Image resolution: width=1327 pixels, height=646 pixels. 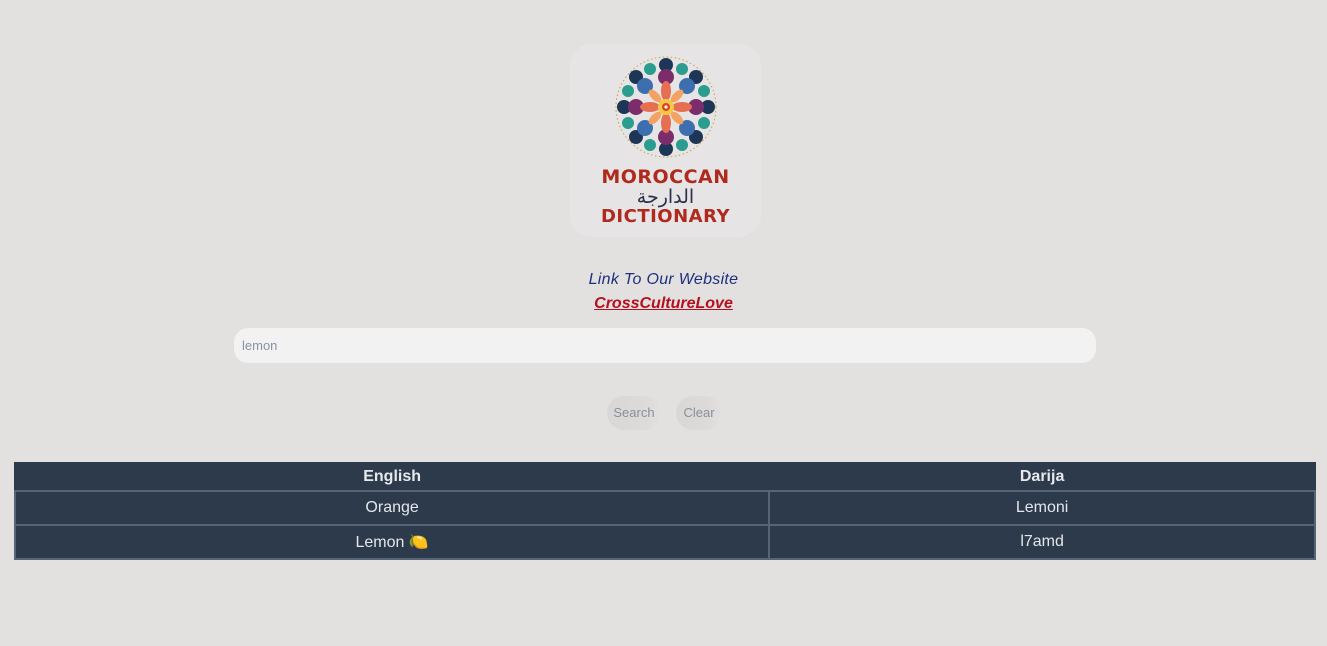 I want to click on clear-button: Clear, so click(x=699, y=413).